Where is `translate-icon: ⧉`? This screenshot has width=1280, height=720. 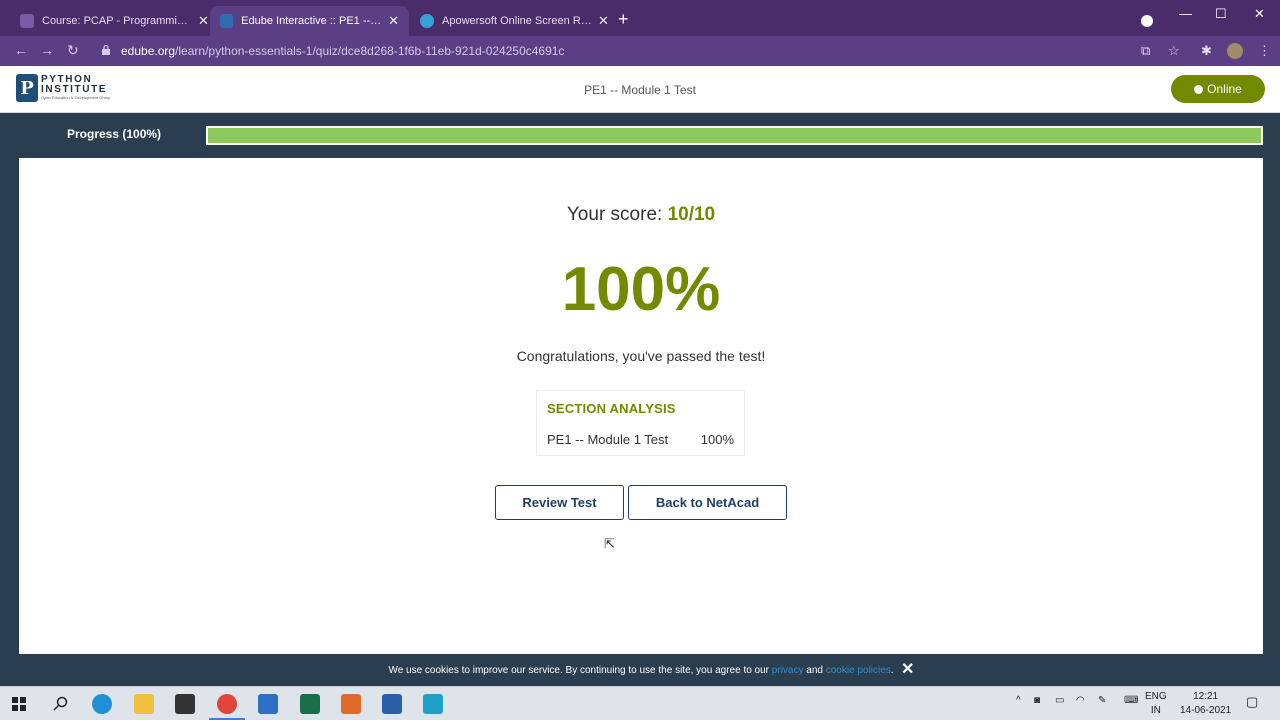
translate-icon: ⧉ is located at coordinates (1145, 51).